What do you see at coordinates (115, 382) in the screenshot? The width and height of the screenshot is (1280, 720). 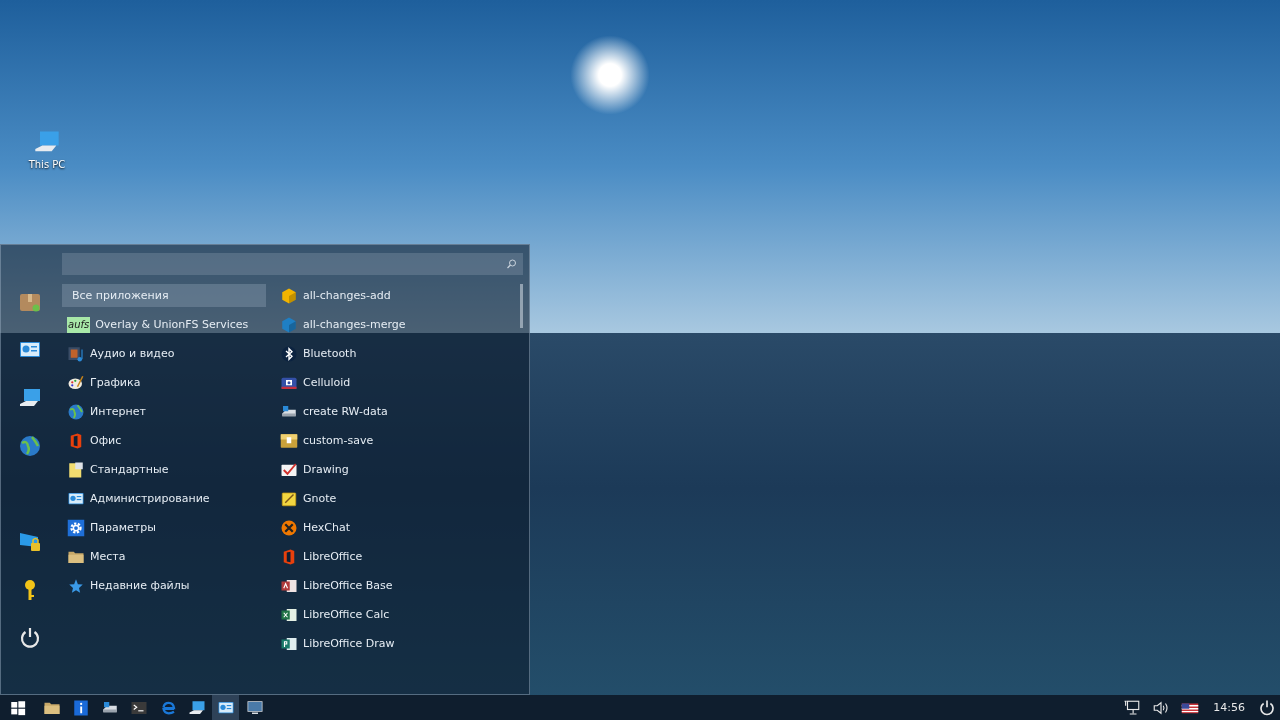 I see `category-label: Графика` at bounding box center [115, 382].